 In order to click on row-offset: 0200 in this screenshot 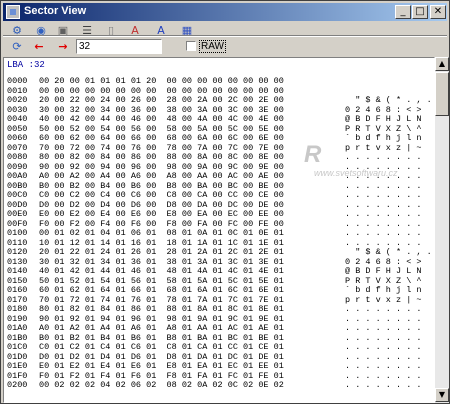, I will do `click(17, 385)`.